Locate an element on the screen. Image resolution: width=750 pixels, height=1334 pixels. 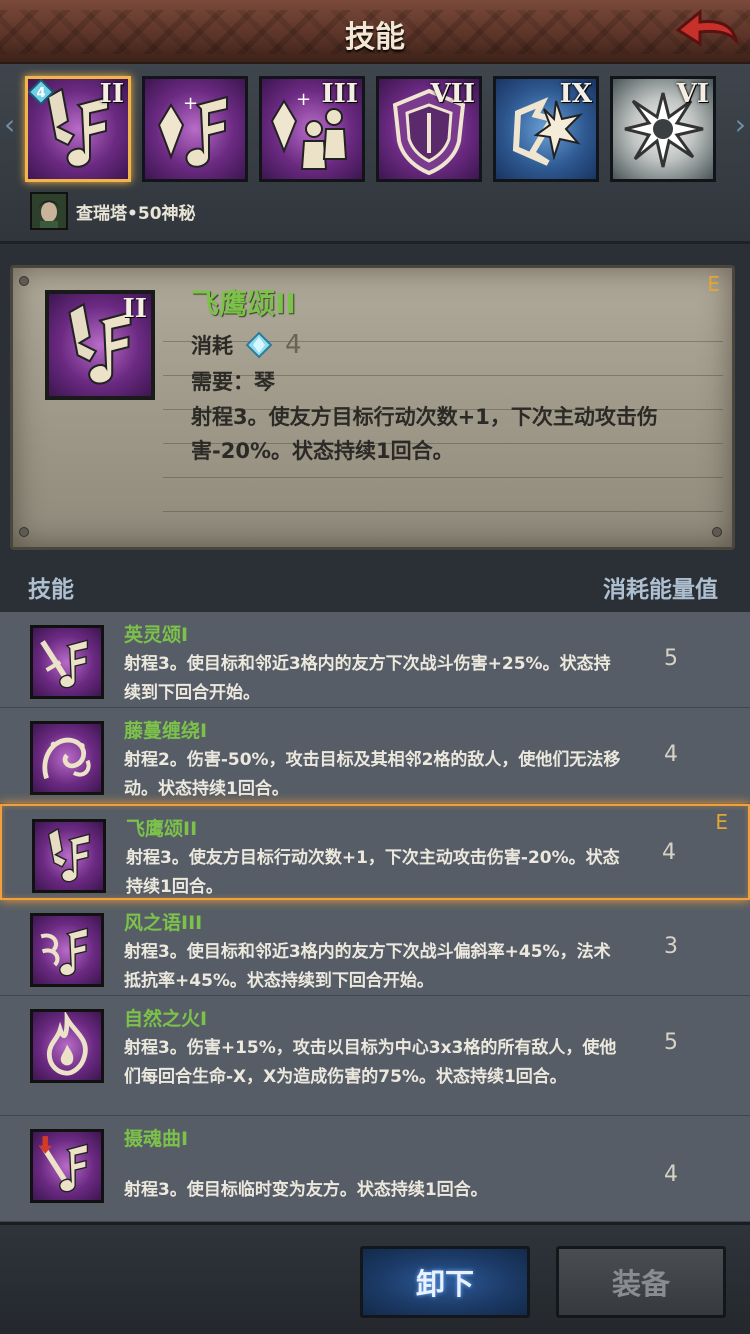
diamond-badge-icon: 4 is located at coordinates (41, 92).